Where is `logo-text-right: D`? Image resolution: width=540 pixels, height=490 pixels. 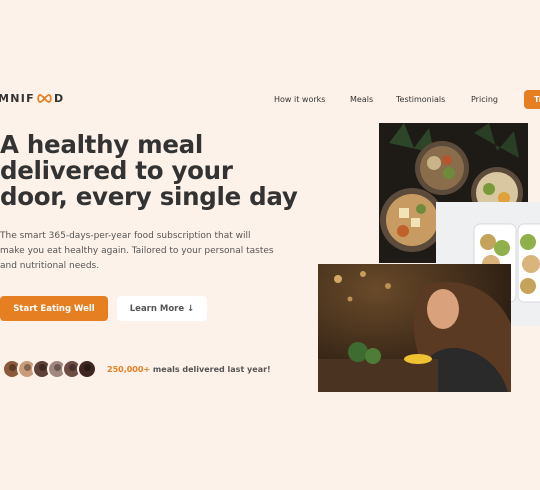 logo-text-right: D is located at coordinates (59, 98).